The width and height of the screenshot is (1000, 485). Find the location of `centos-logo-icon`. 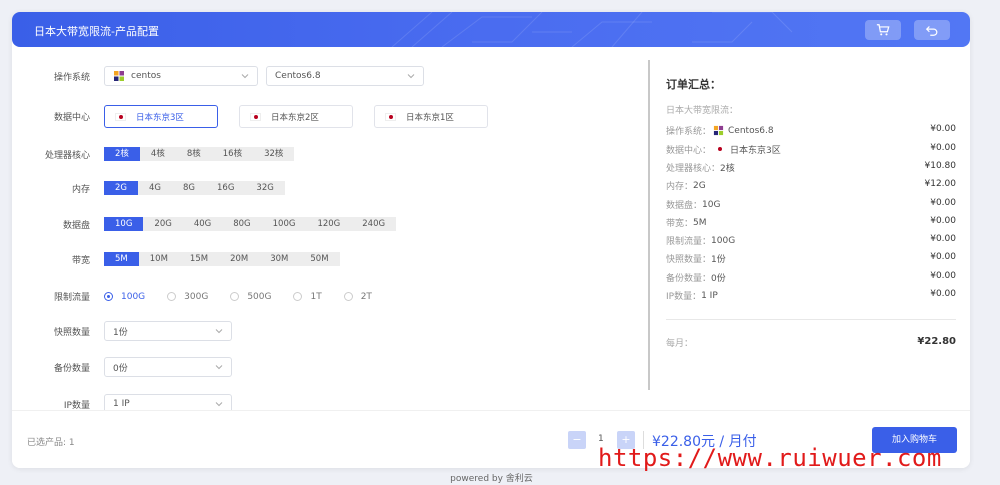

centos-logo-icon is located at coordinates (119, 76).